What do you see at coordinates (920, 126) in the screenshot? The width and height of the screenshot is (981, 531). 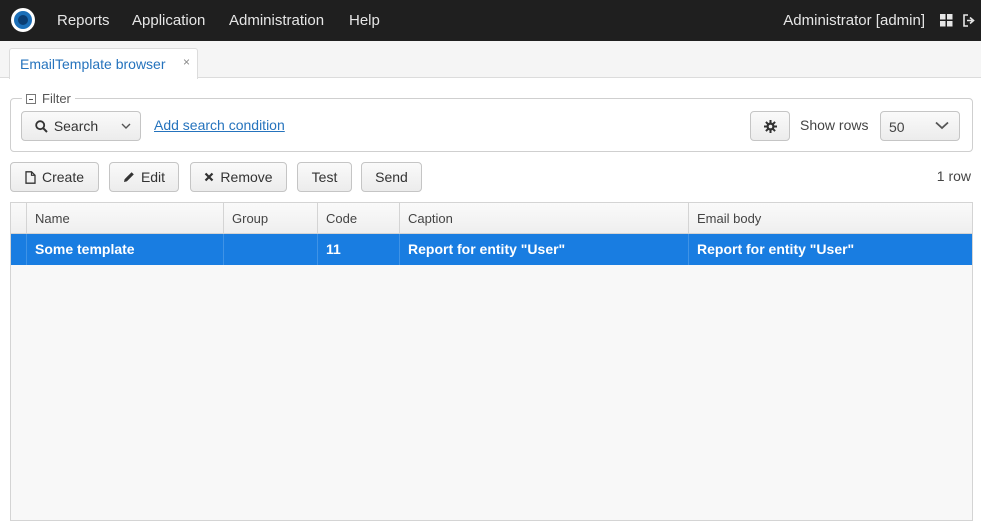 I see `show-rows-select: 50` at bounding box center [920, 126].